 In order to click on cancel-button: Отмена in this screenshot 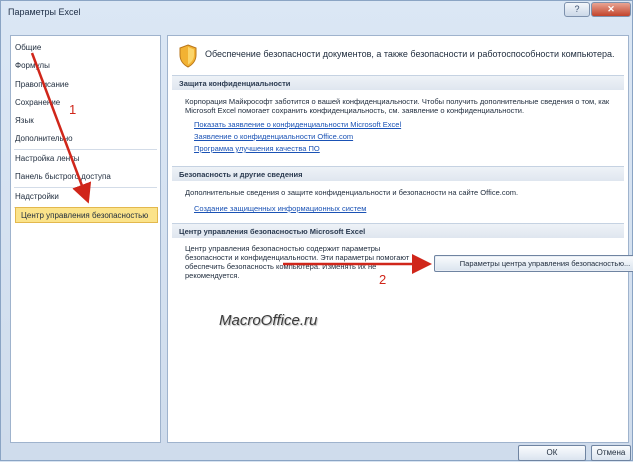, I will do `click(611, 453)`.